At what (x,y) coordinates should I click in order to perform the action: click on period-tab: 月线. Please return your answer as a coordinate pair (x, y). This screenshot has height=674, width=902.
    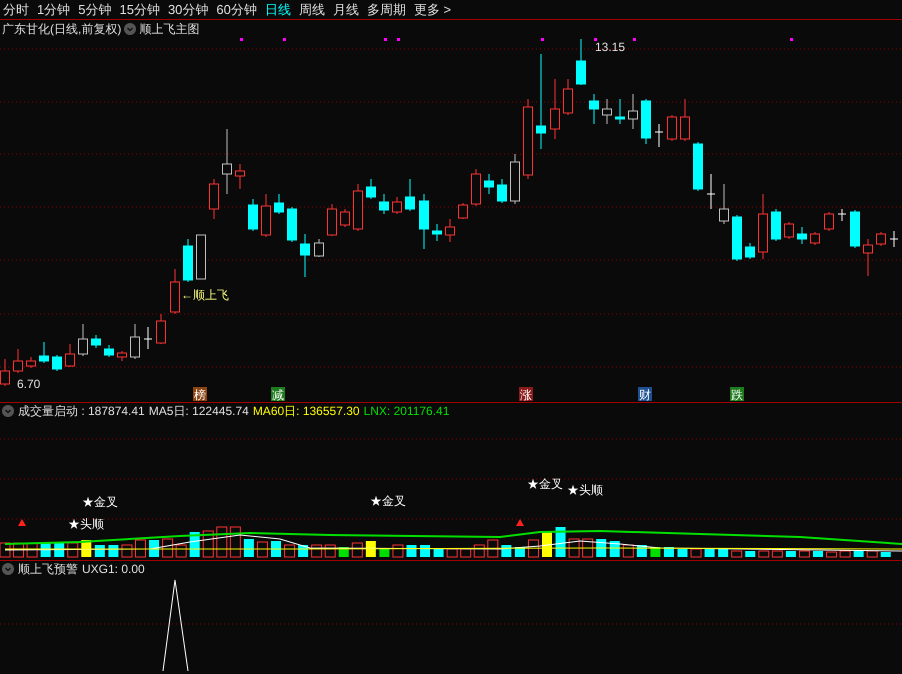
    Looking at the image, I should click on (345, 10).